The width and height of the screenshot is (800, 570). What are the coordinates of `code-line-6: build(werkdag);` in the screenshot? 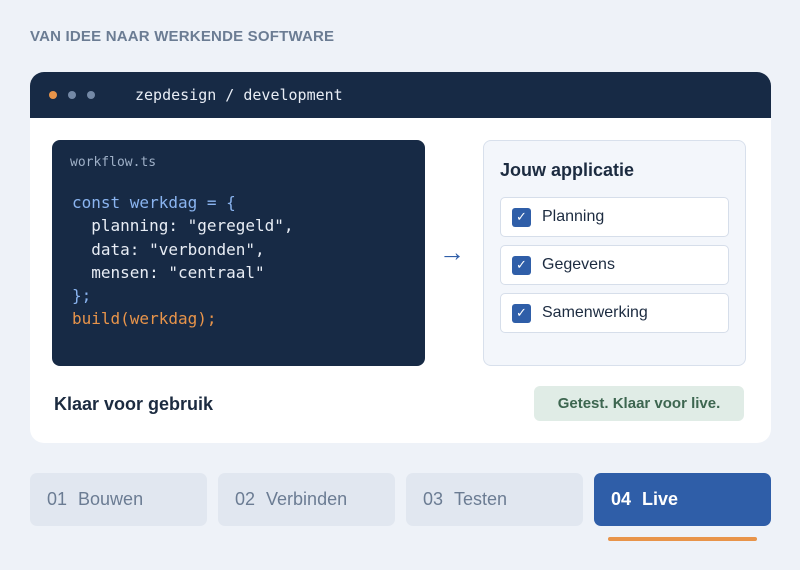 It's located at (144, 319).